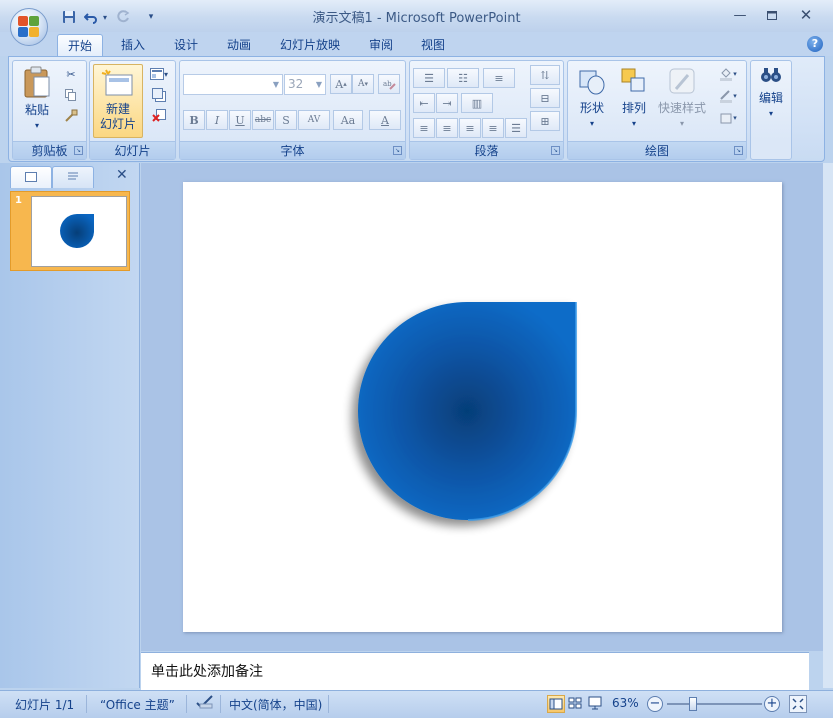 This screenshot has height=718, width=833. Describe the element at coordinates (682, 98) in the screenshot. I see `quick-styles-button: 快速样式 ▾` at that location.